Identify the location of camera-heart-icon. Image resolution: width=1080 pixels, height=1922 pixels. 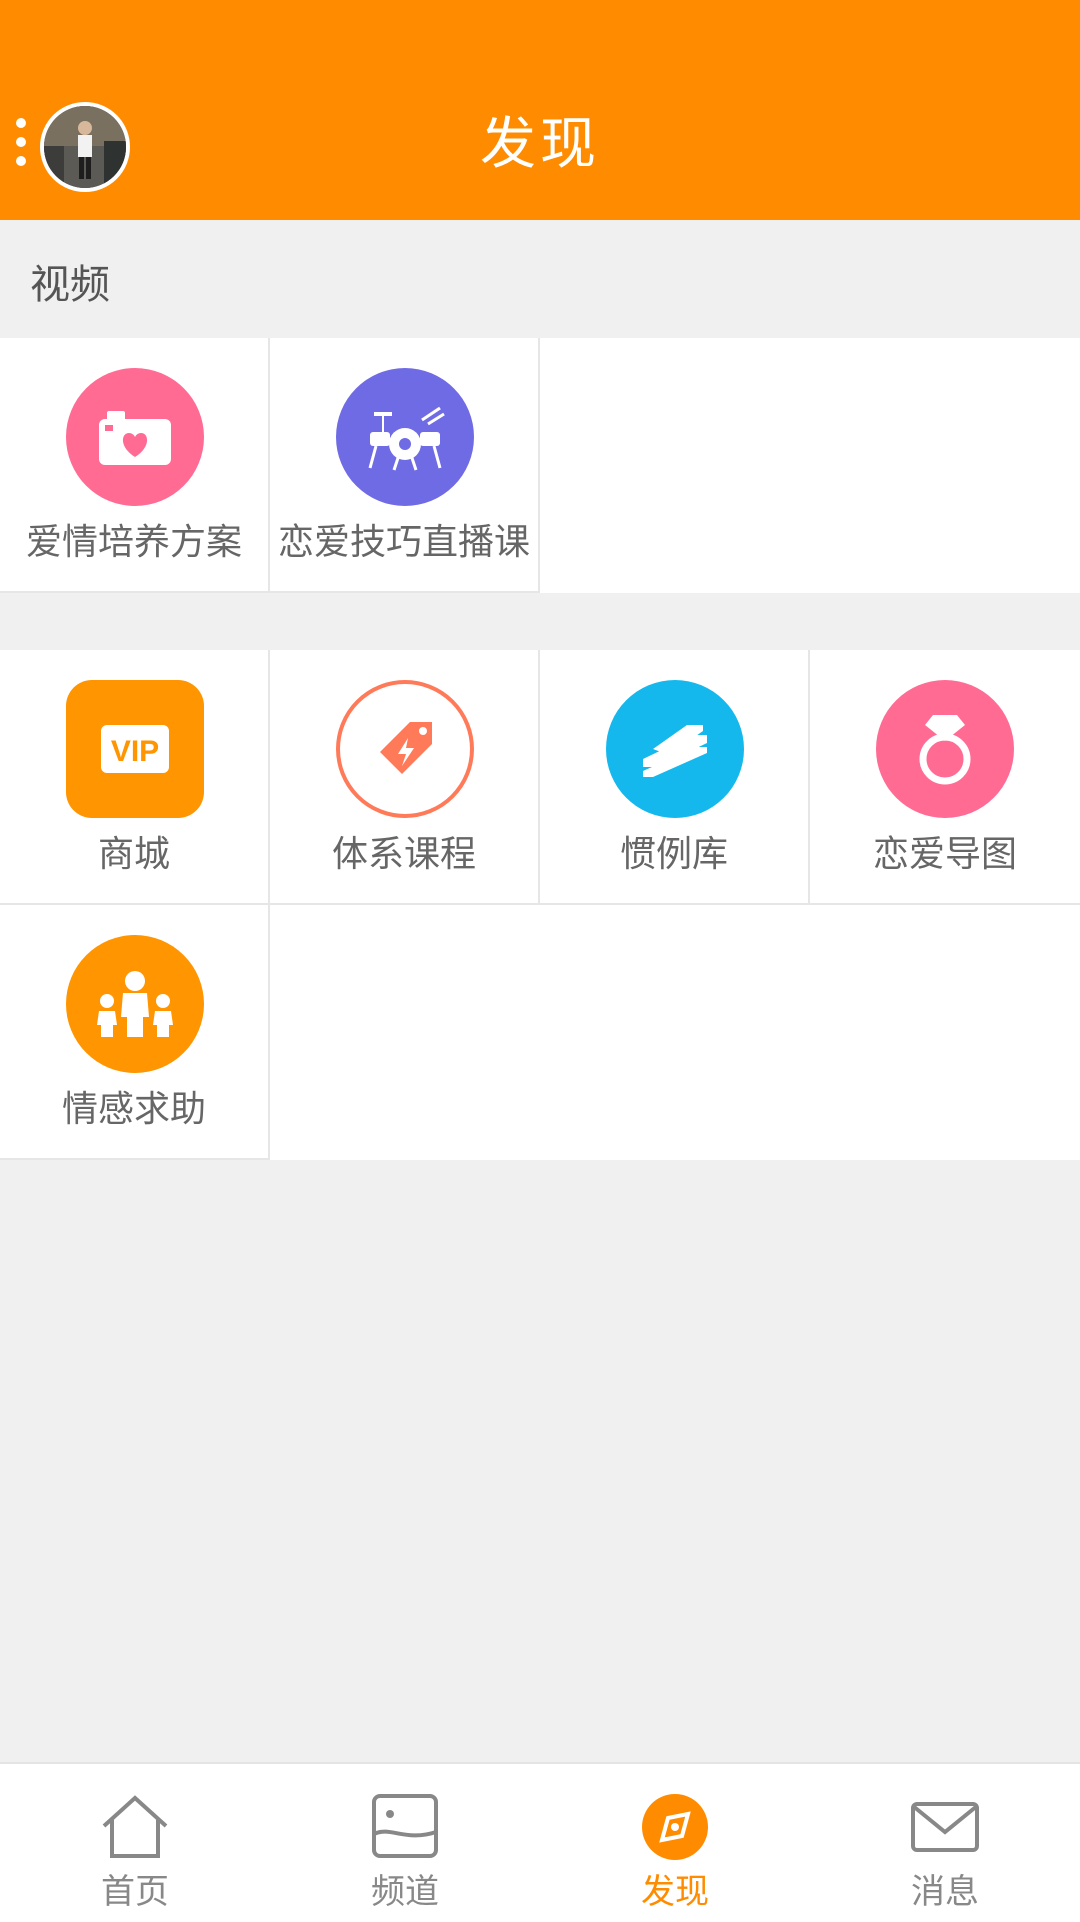
(135, 437).